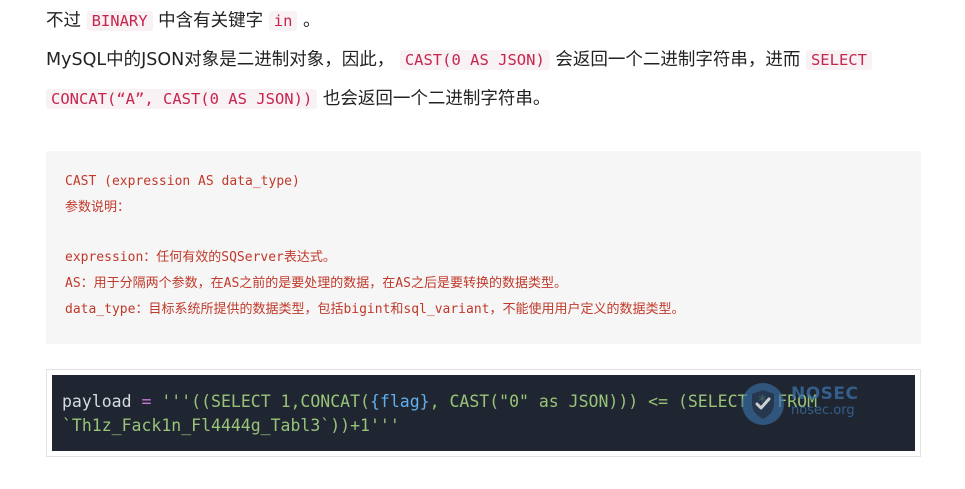  I want to click on payload-variable: payload, so click(97, 401).